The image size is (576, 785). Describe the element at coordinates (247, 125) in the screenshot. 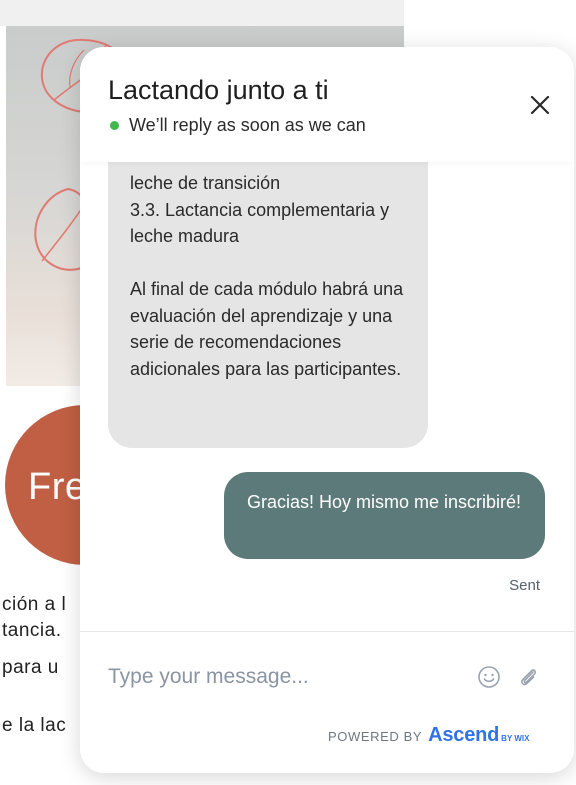

I see `chat-status-text: We’ll reply as soon as we can` at that location.